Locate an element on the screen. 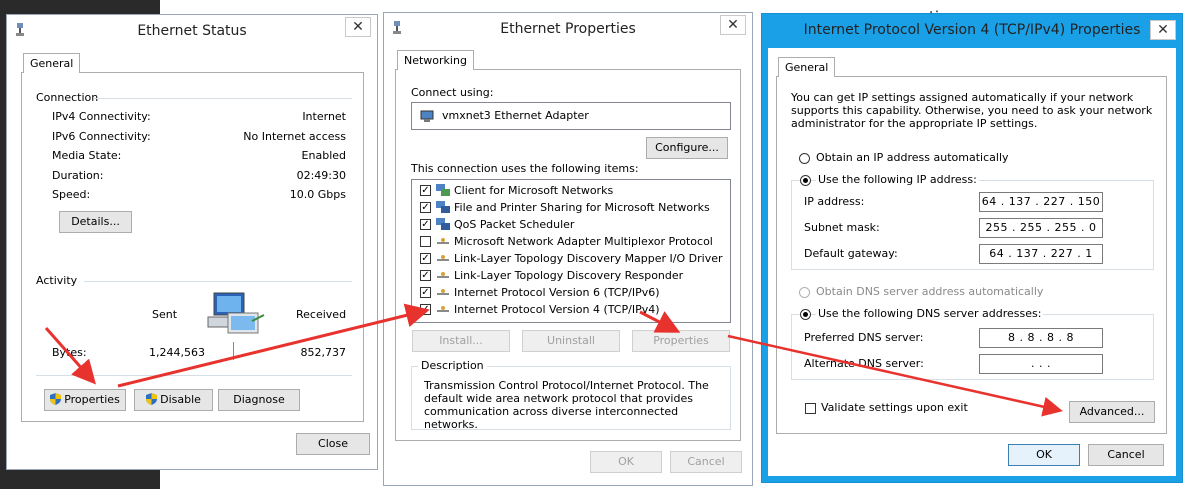 The image size is (1190, 489). disable-button: Disable is located at coordinates (173, 400).